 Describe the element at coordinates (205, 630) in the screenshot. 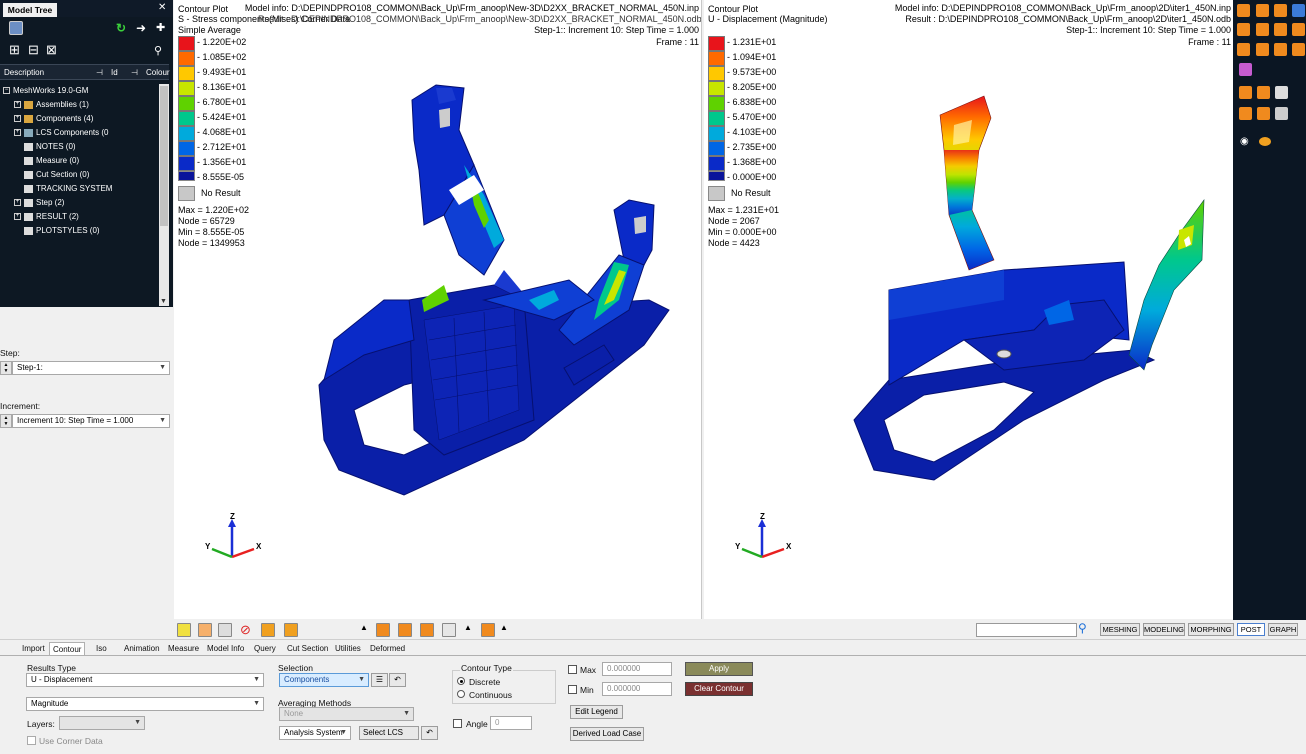

I see `select-window-icon` at that location.